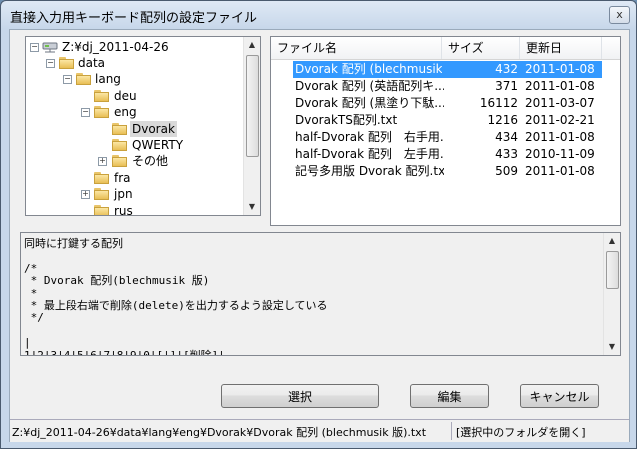 This screenshot has height=449, width=637. What do you see at coordinates (73, 243) in the screenshot?
I see `preview-line: 同時に打鍵する配列` at bounding box center [73, 243].